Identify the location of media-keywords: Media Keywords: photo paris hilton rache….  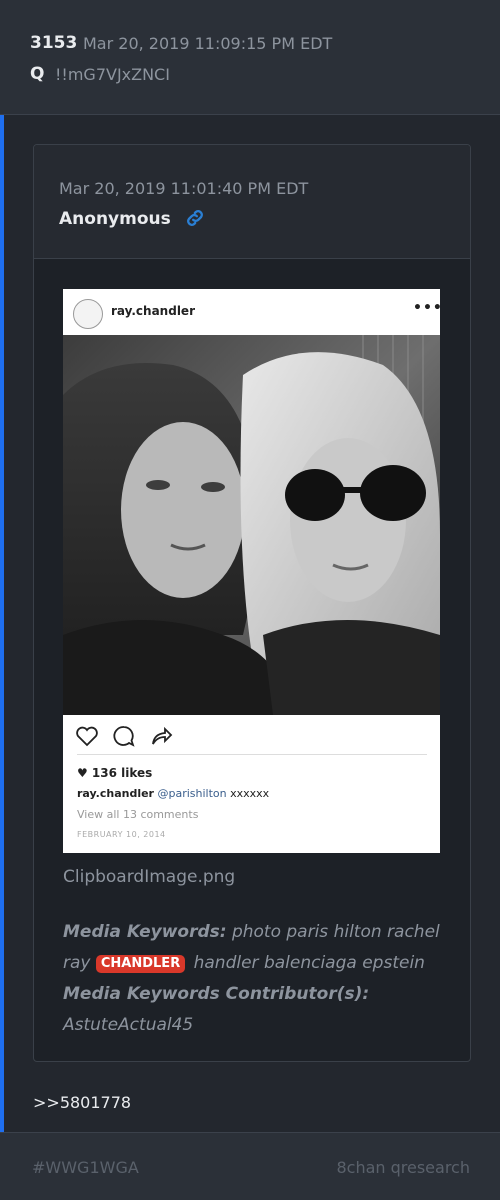
(258, 979).